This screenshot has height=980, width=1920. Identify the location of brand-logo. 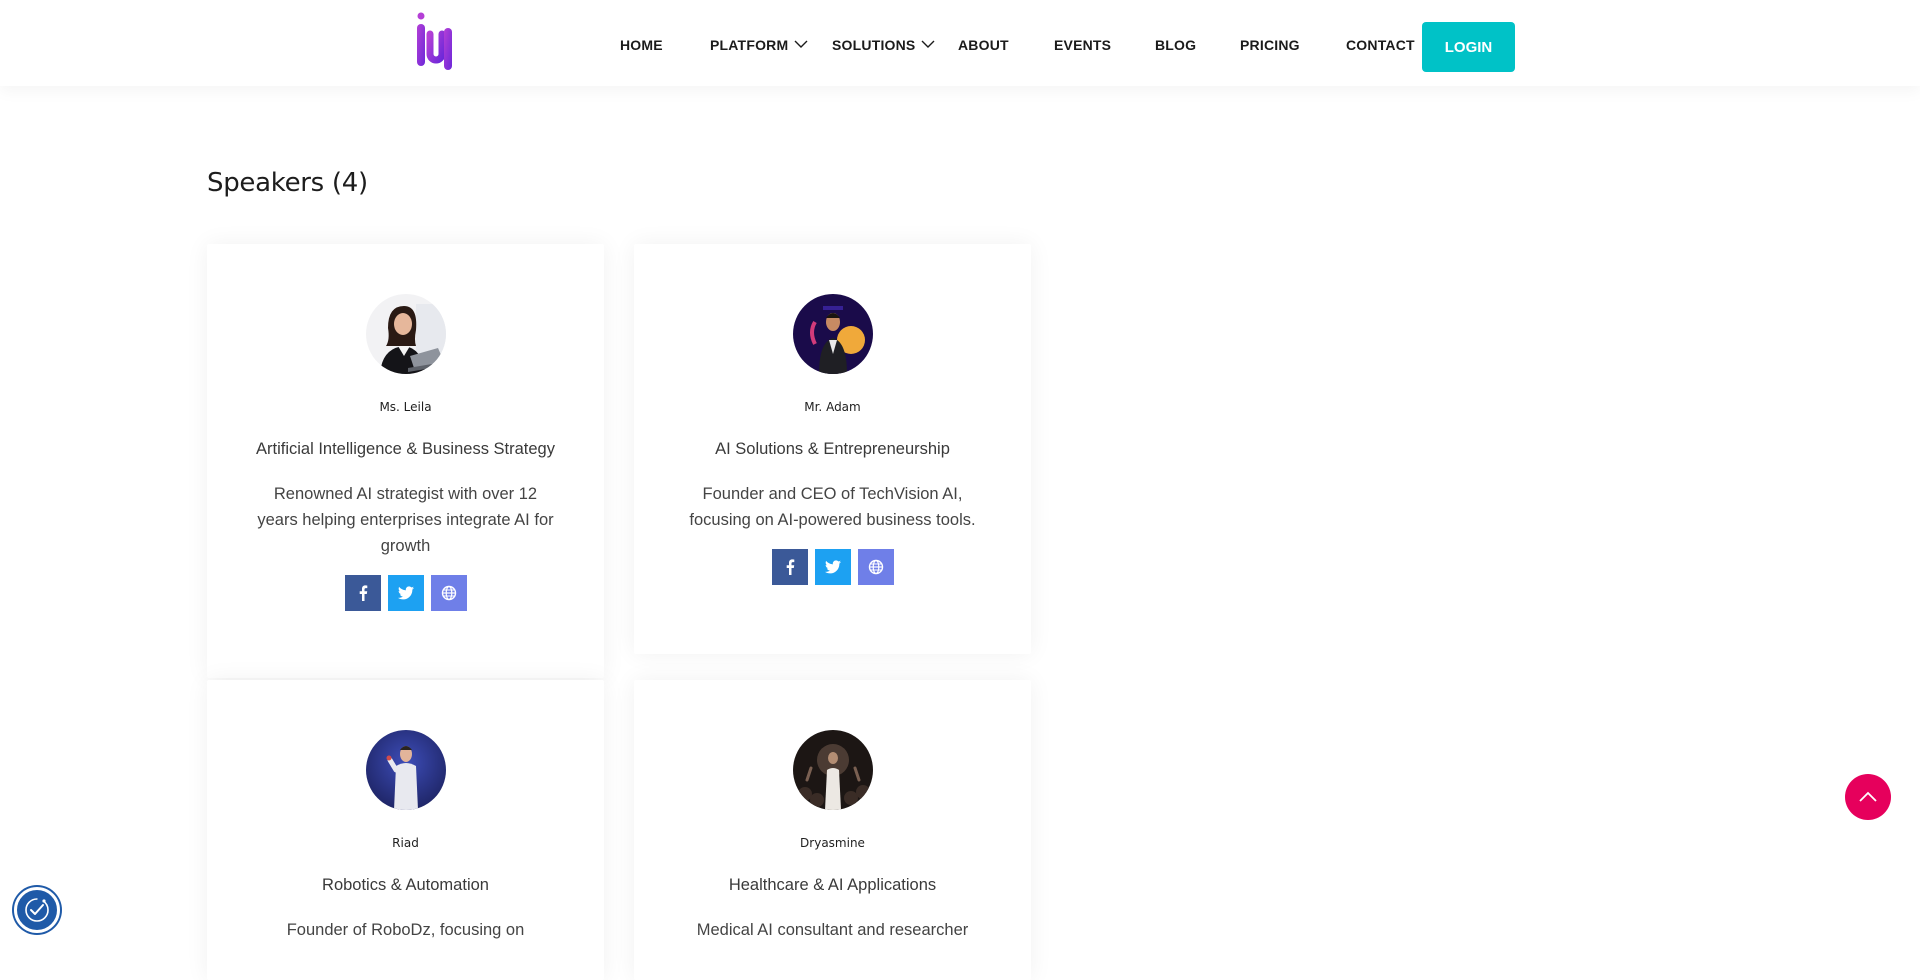
(434, 43).